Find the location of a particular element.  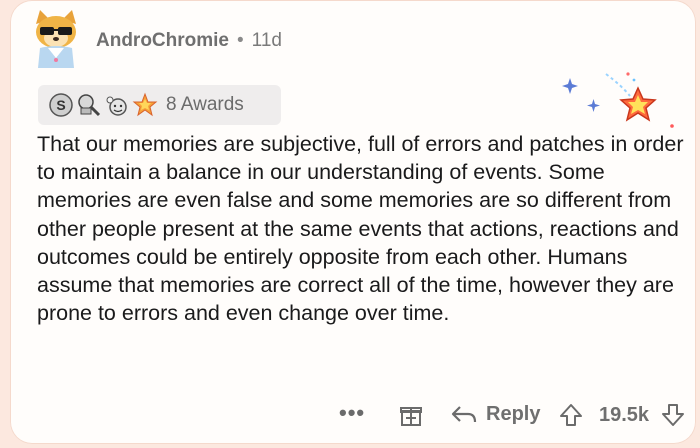

award-sparkle-decoration is located at coordinates (618, 100).